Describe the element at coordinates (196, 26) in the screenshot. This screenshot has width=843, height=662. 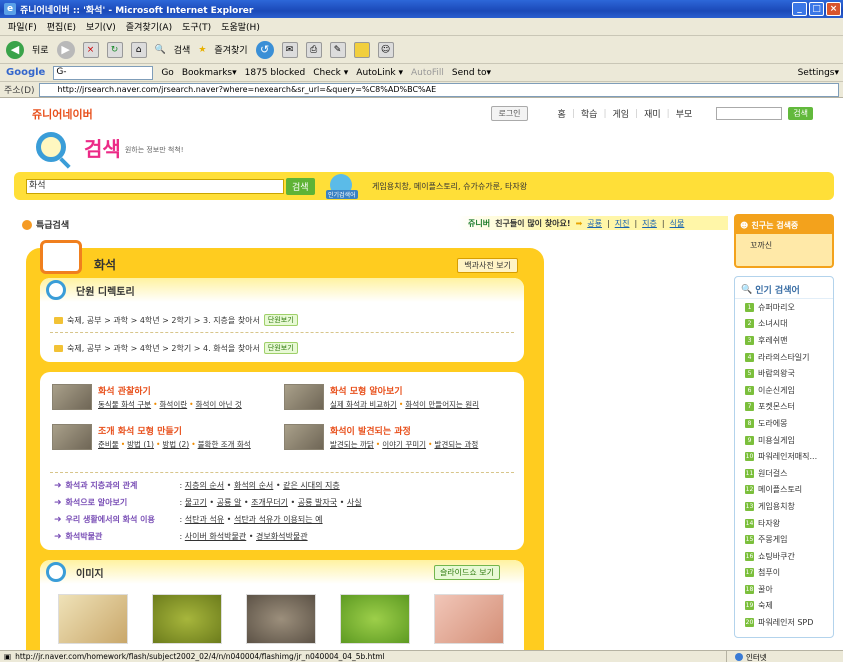
I see `menu-tools: 도구(T)` at that location.